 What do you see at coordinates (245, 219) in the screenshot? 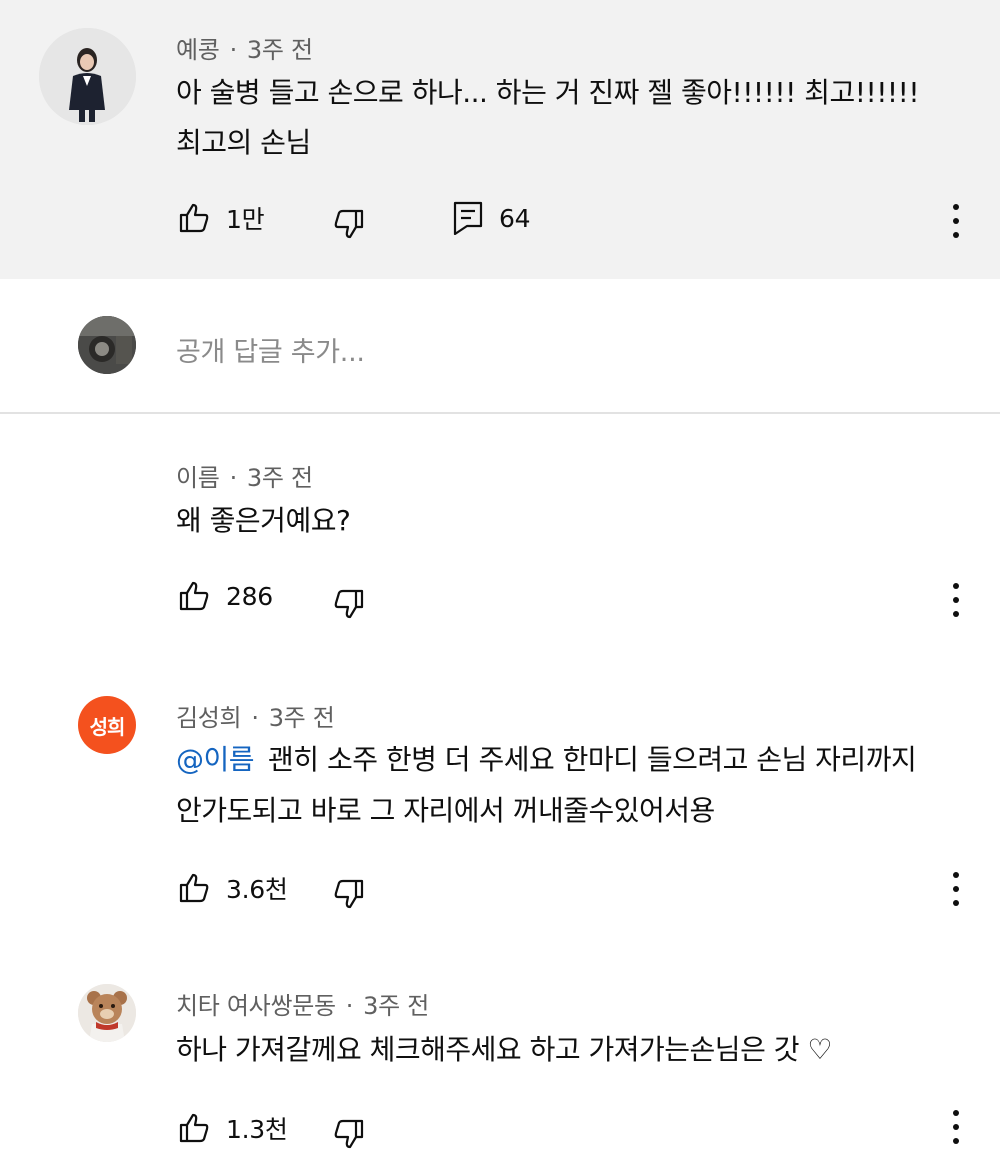
I see `like-count: 1만` at bounding box center [245, 219].